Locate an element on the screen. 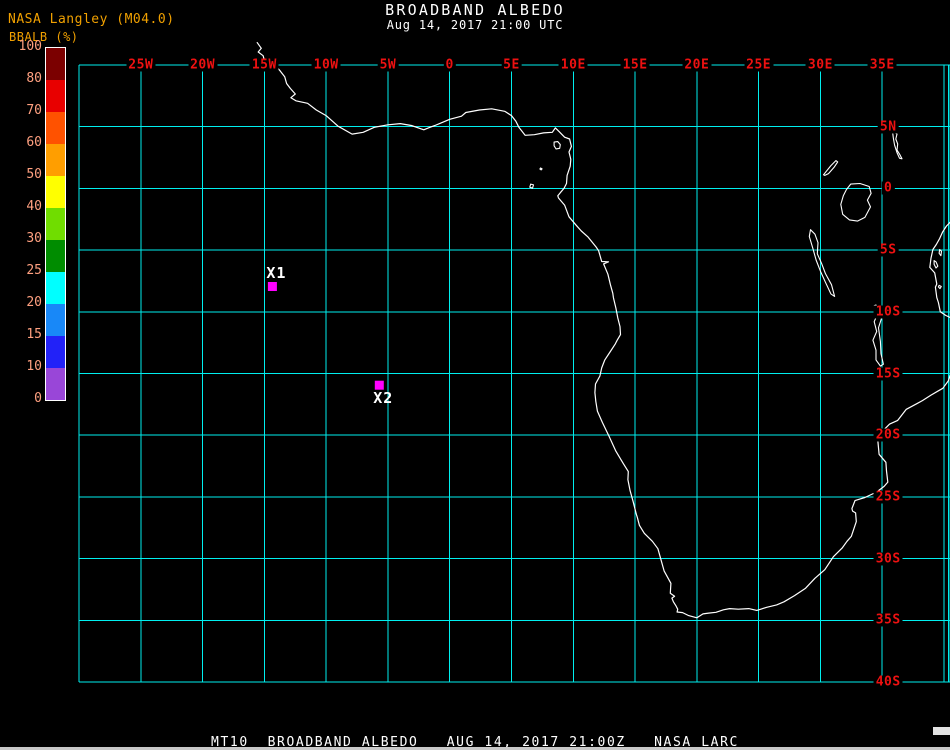  marker-x1-label: X1 is located at coordinates (276, 272).